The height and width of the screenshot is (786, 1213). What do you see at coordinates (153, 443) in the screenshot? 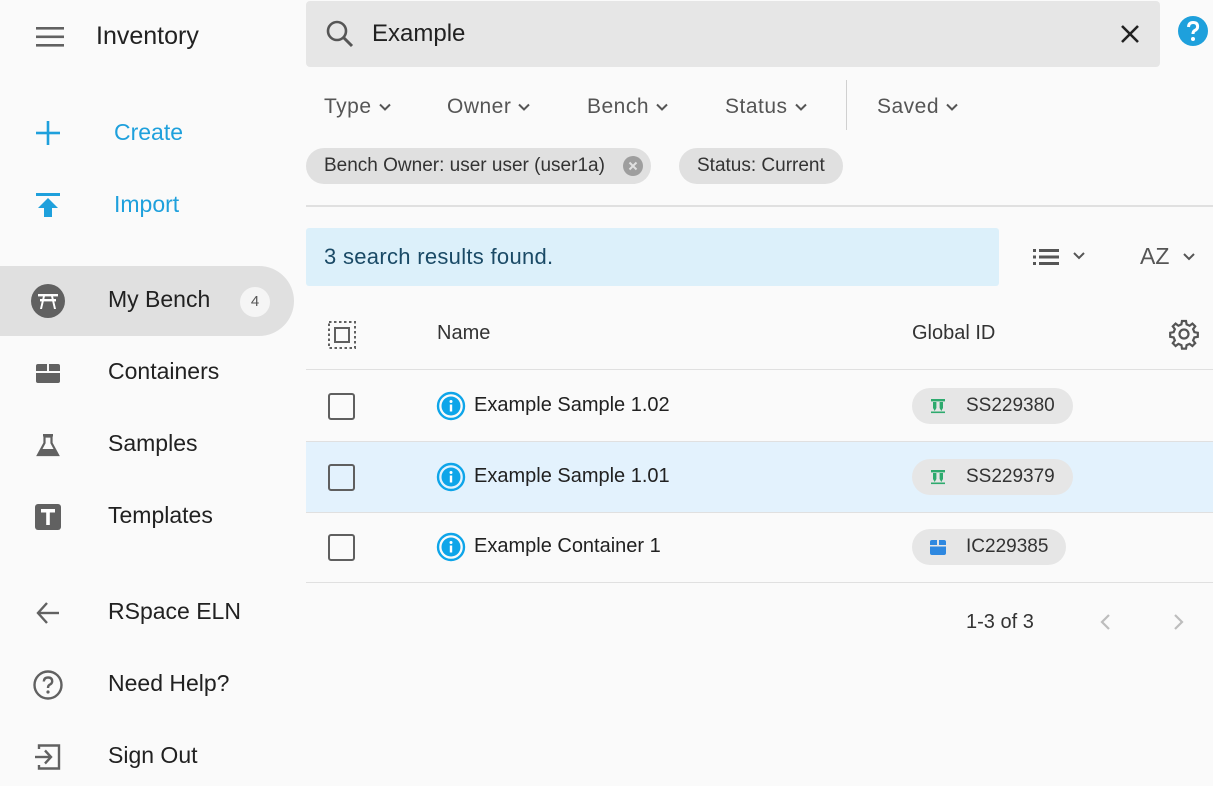
I see `sidebar-item-label: Samples` at bounding box center [153, 443].